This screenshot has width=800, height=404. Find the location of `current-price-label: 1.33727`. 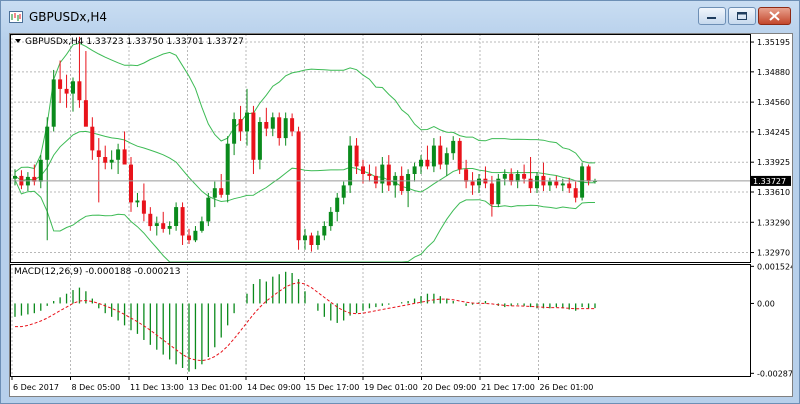

current-price-label: 1.33727 is located at coordinates (769, 181).